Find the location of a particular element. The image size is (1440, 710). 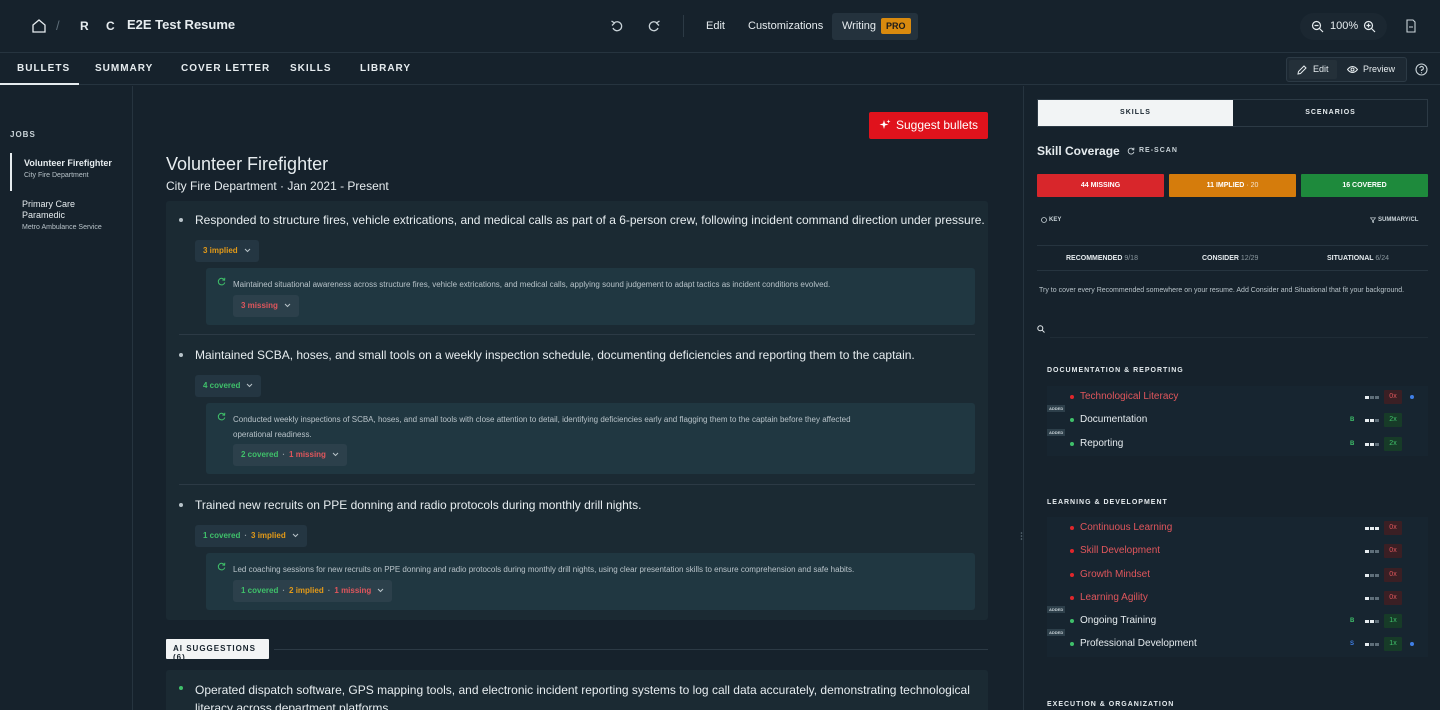

sidebar-job-org: Metro Ambulance Service is located at coordinates (62, 227).